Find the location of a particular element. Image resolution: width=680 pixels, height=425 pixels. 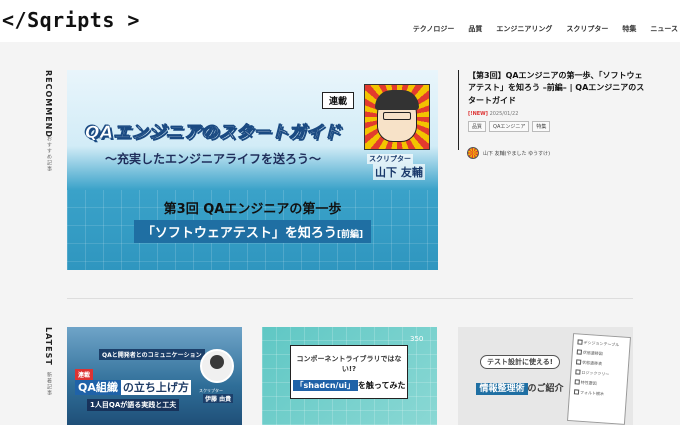

hair-illustration is located at coordinates (397, 100).